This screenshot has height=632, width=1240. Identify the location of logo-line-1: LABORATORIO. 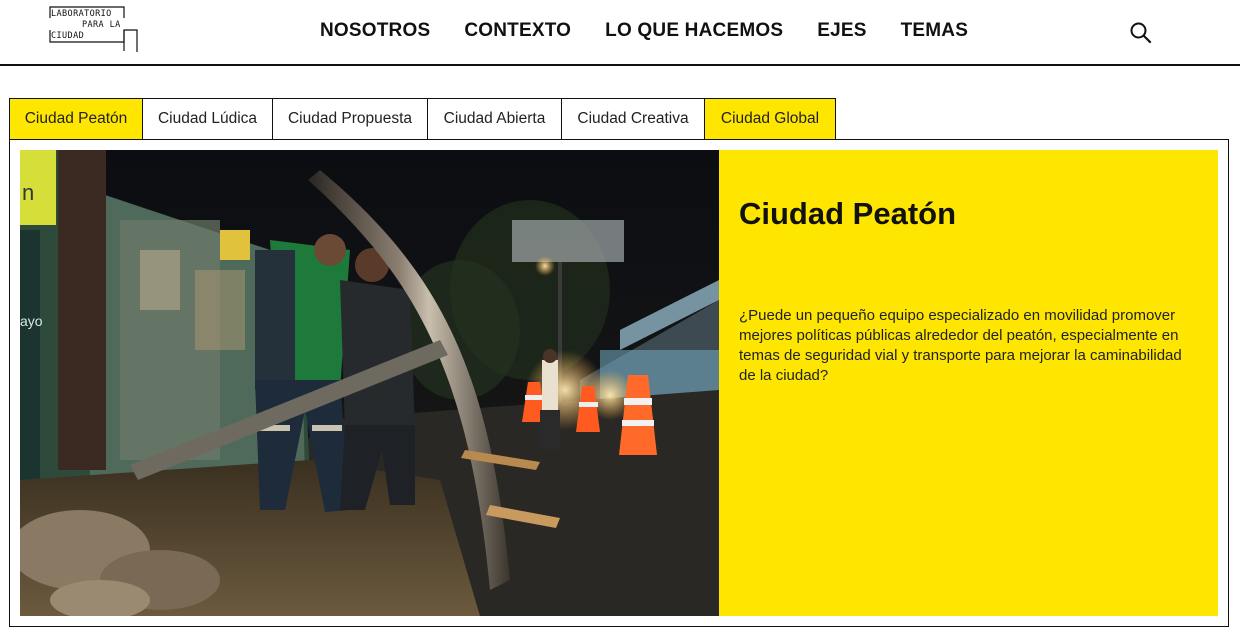
(81, 14).